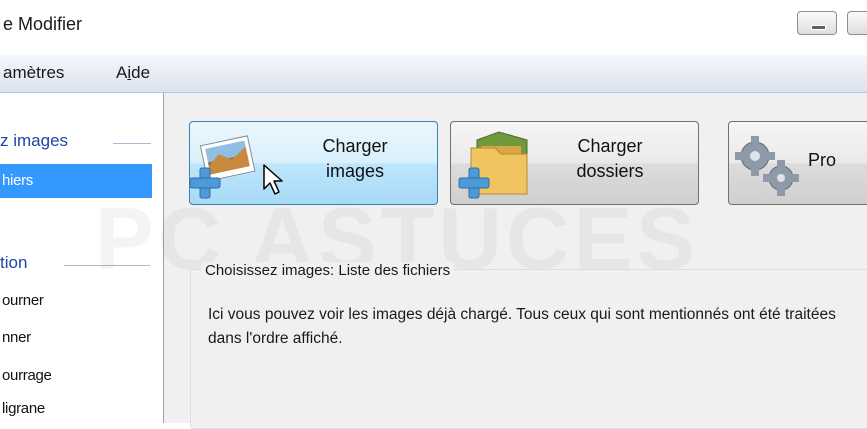 This screenshot has width=867, height=429. Describe the element at coordinates (493, 165) in the screenshot. I see `load-folders-icon` at that location.